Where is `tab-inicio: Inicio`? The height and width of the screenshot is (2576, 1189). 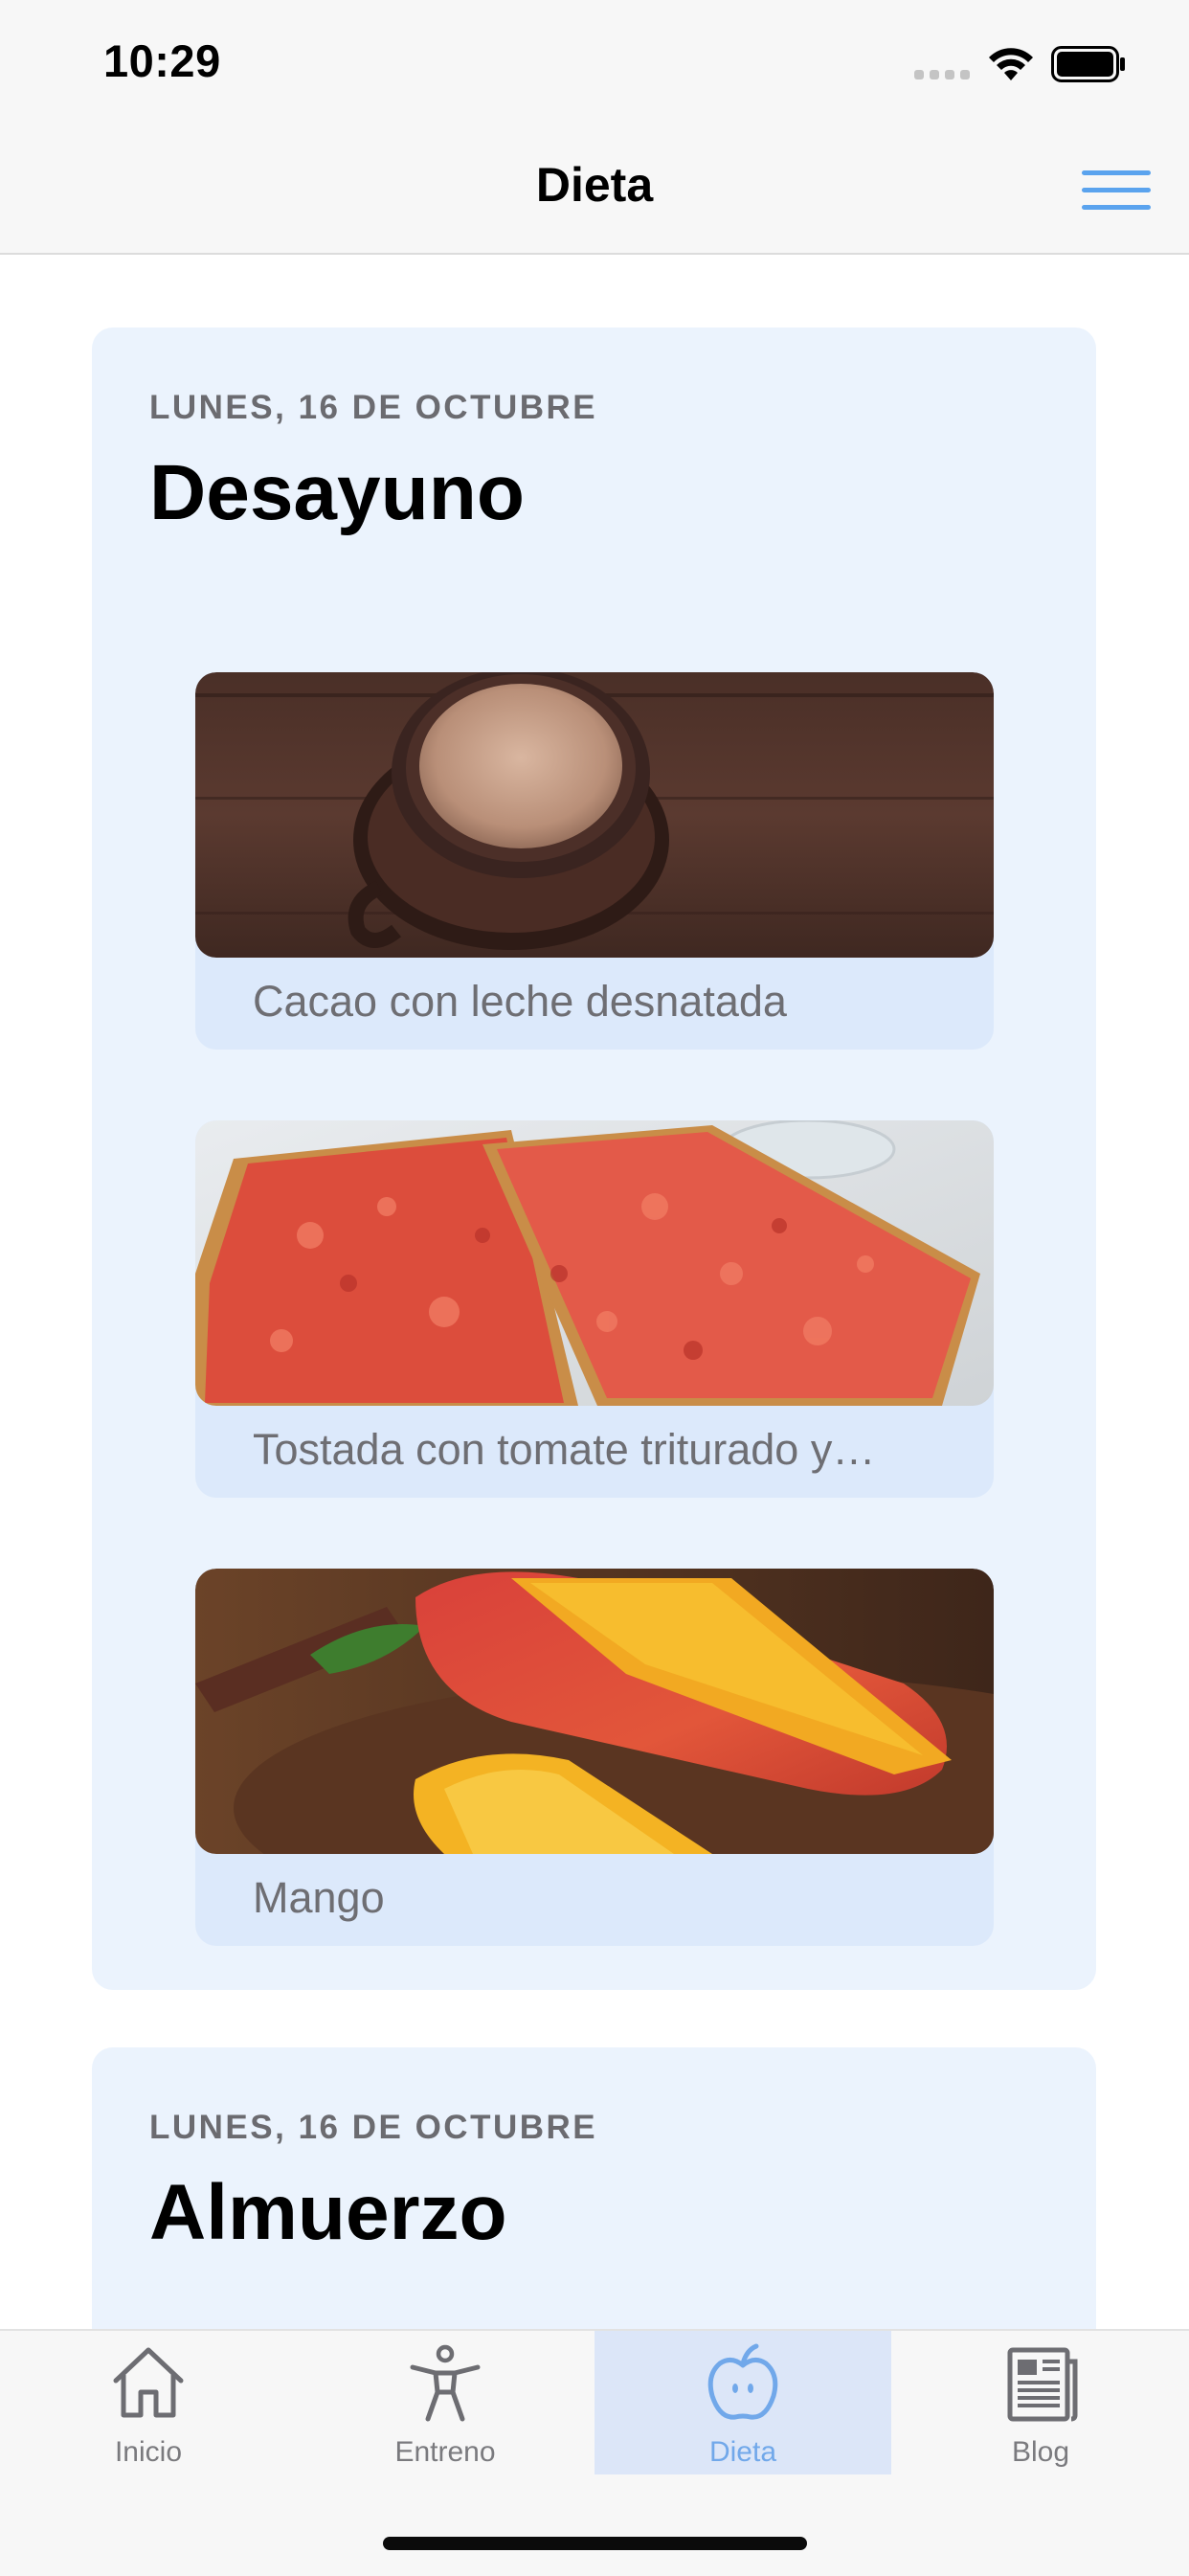 tab-inicio: Inicio is located at coordinates (148, 2402).